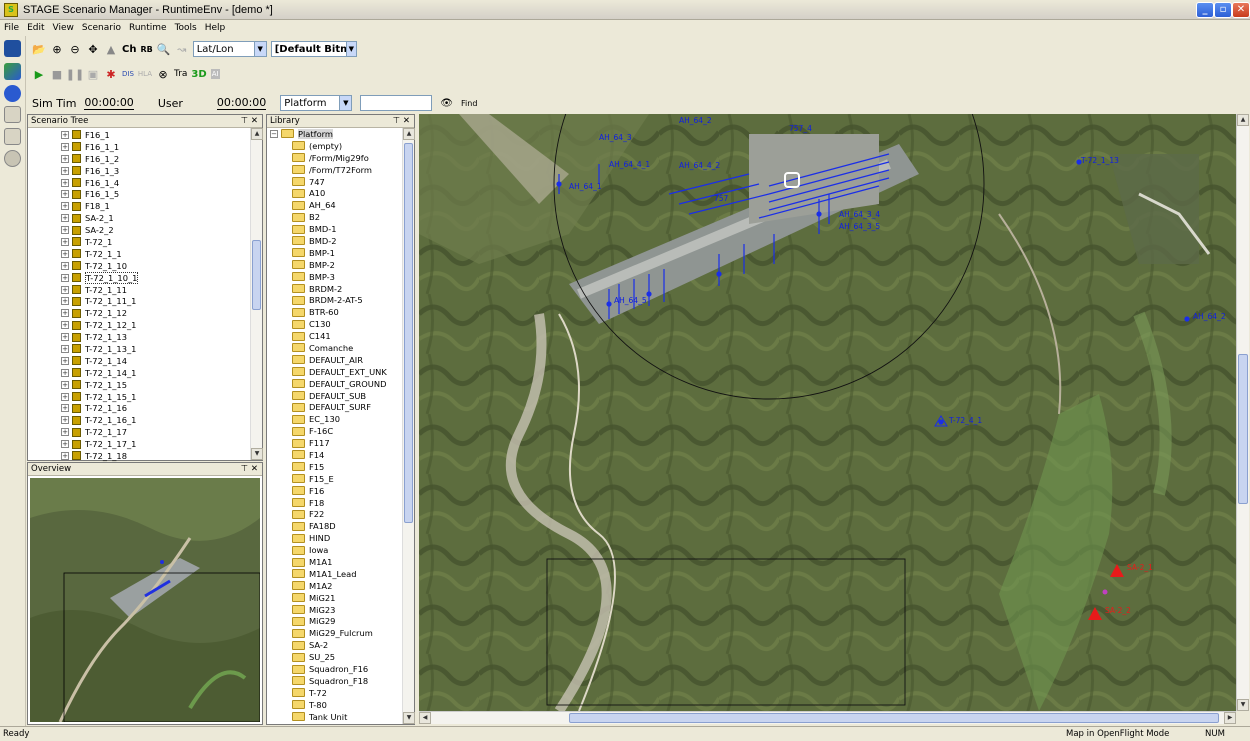  Describe the element at coordinates (469, 103) in the screenshot. I see `find-label: Find` at that location.